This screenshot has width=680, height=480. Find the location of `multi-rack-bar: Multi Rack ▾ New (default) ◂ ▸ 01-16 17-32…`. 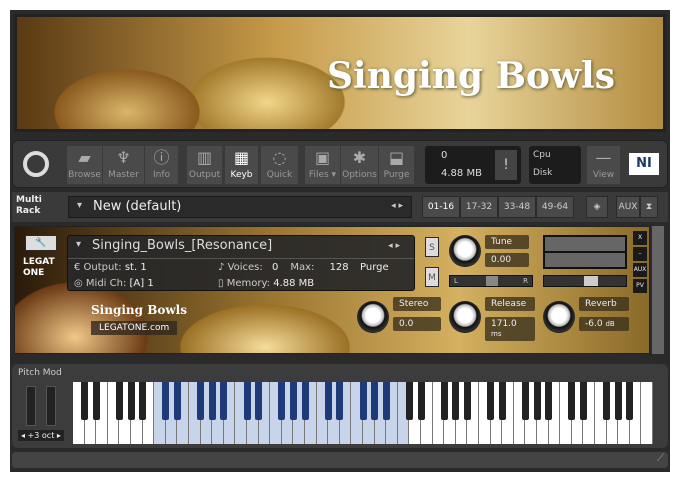

multi-rack-bar: Multi Rack ▾ New (default) ◂ ▸ 01-16 17-32… is located at coordinates (340, 207).